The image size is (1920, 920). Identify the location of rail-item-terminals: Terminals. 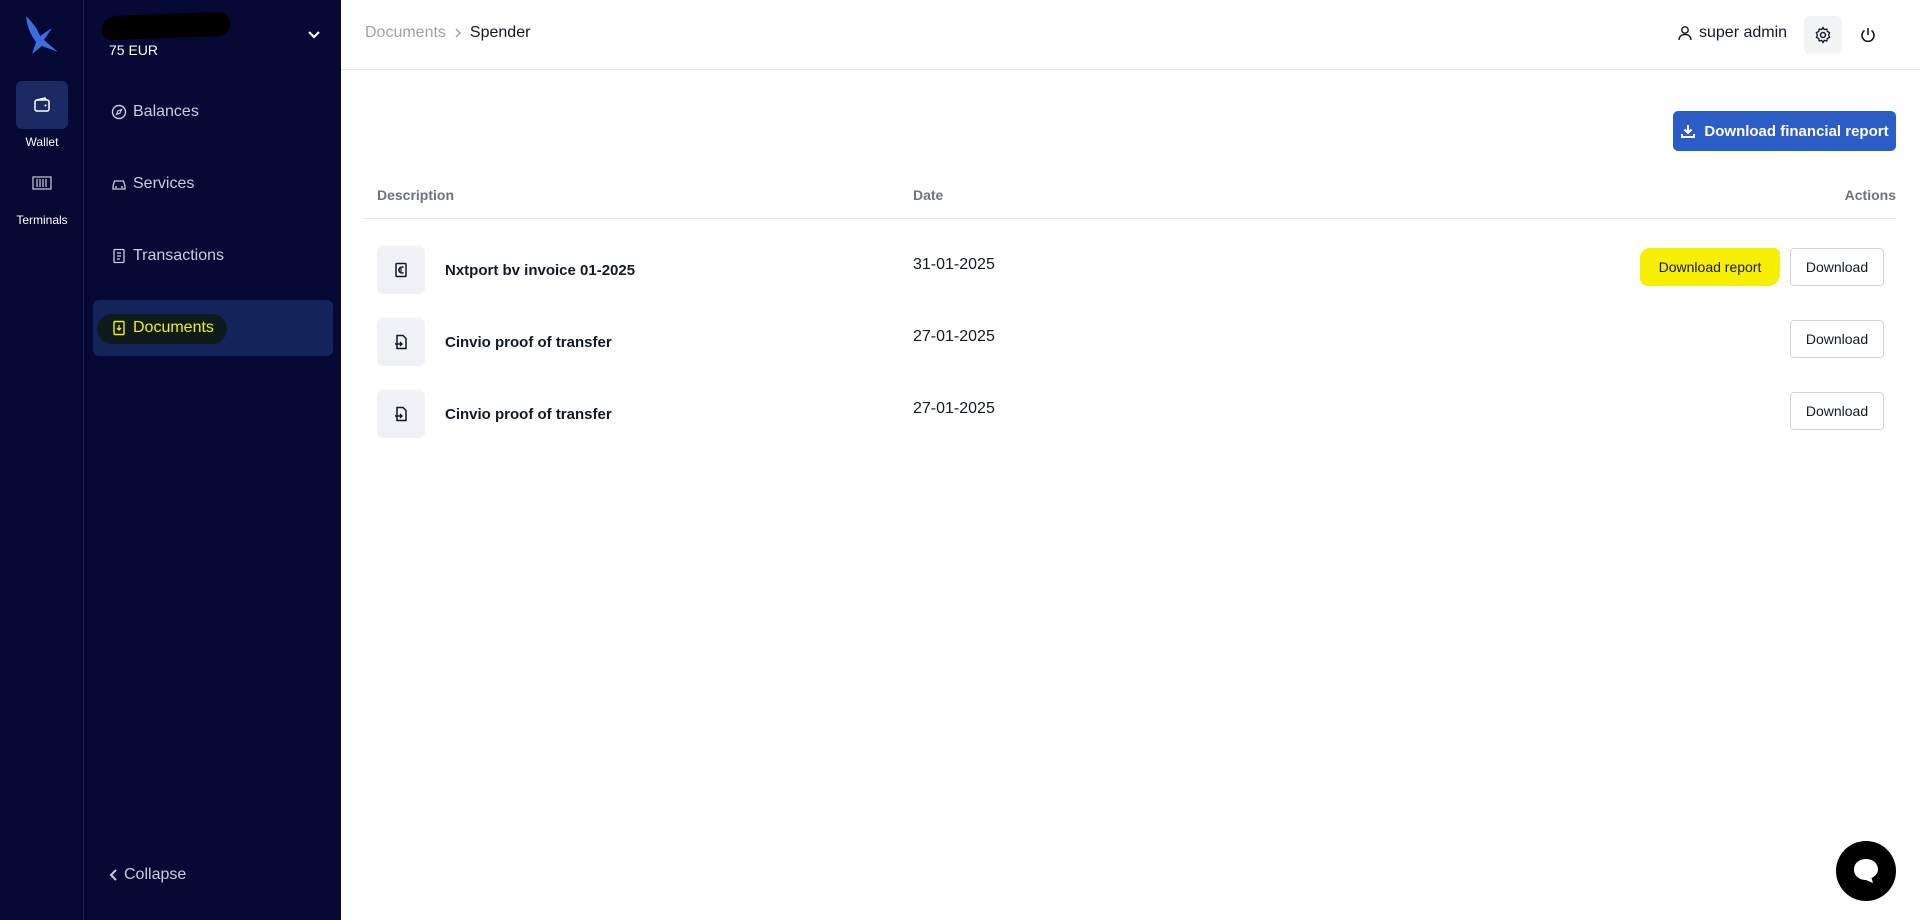
(42, 193).